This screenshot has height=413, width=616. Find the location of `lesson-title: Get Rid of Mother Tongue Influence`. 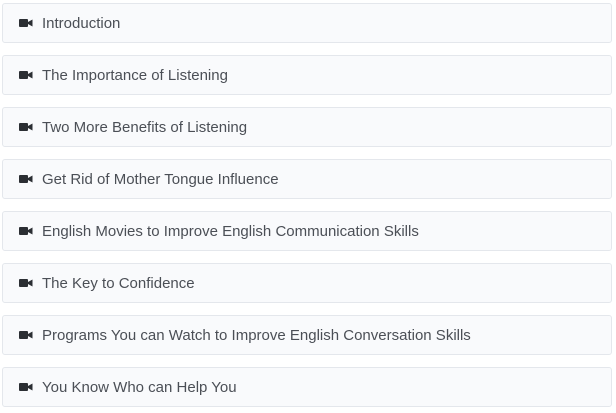

lesson-title: Get Rid of Mother Tongue Influence is located at coordinates (160, 179).